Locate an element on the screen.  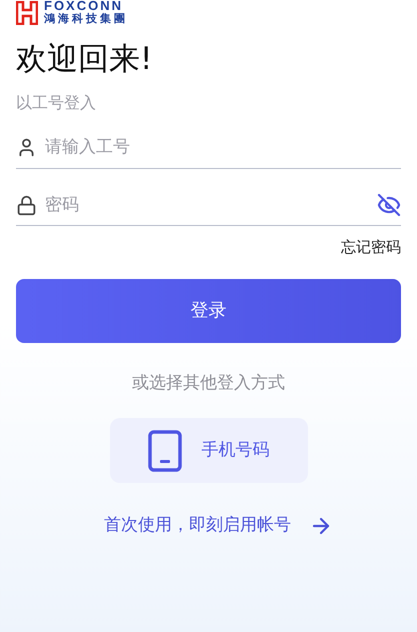
lock-icon is located at coordinates (26, 205).